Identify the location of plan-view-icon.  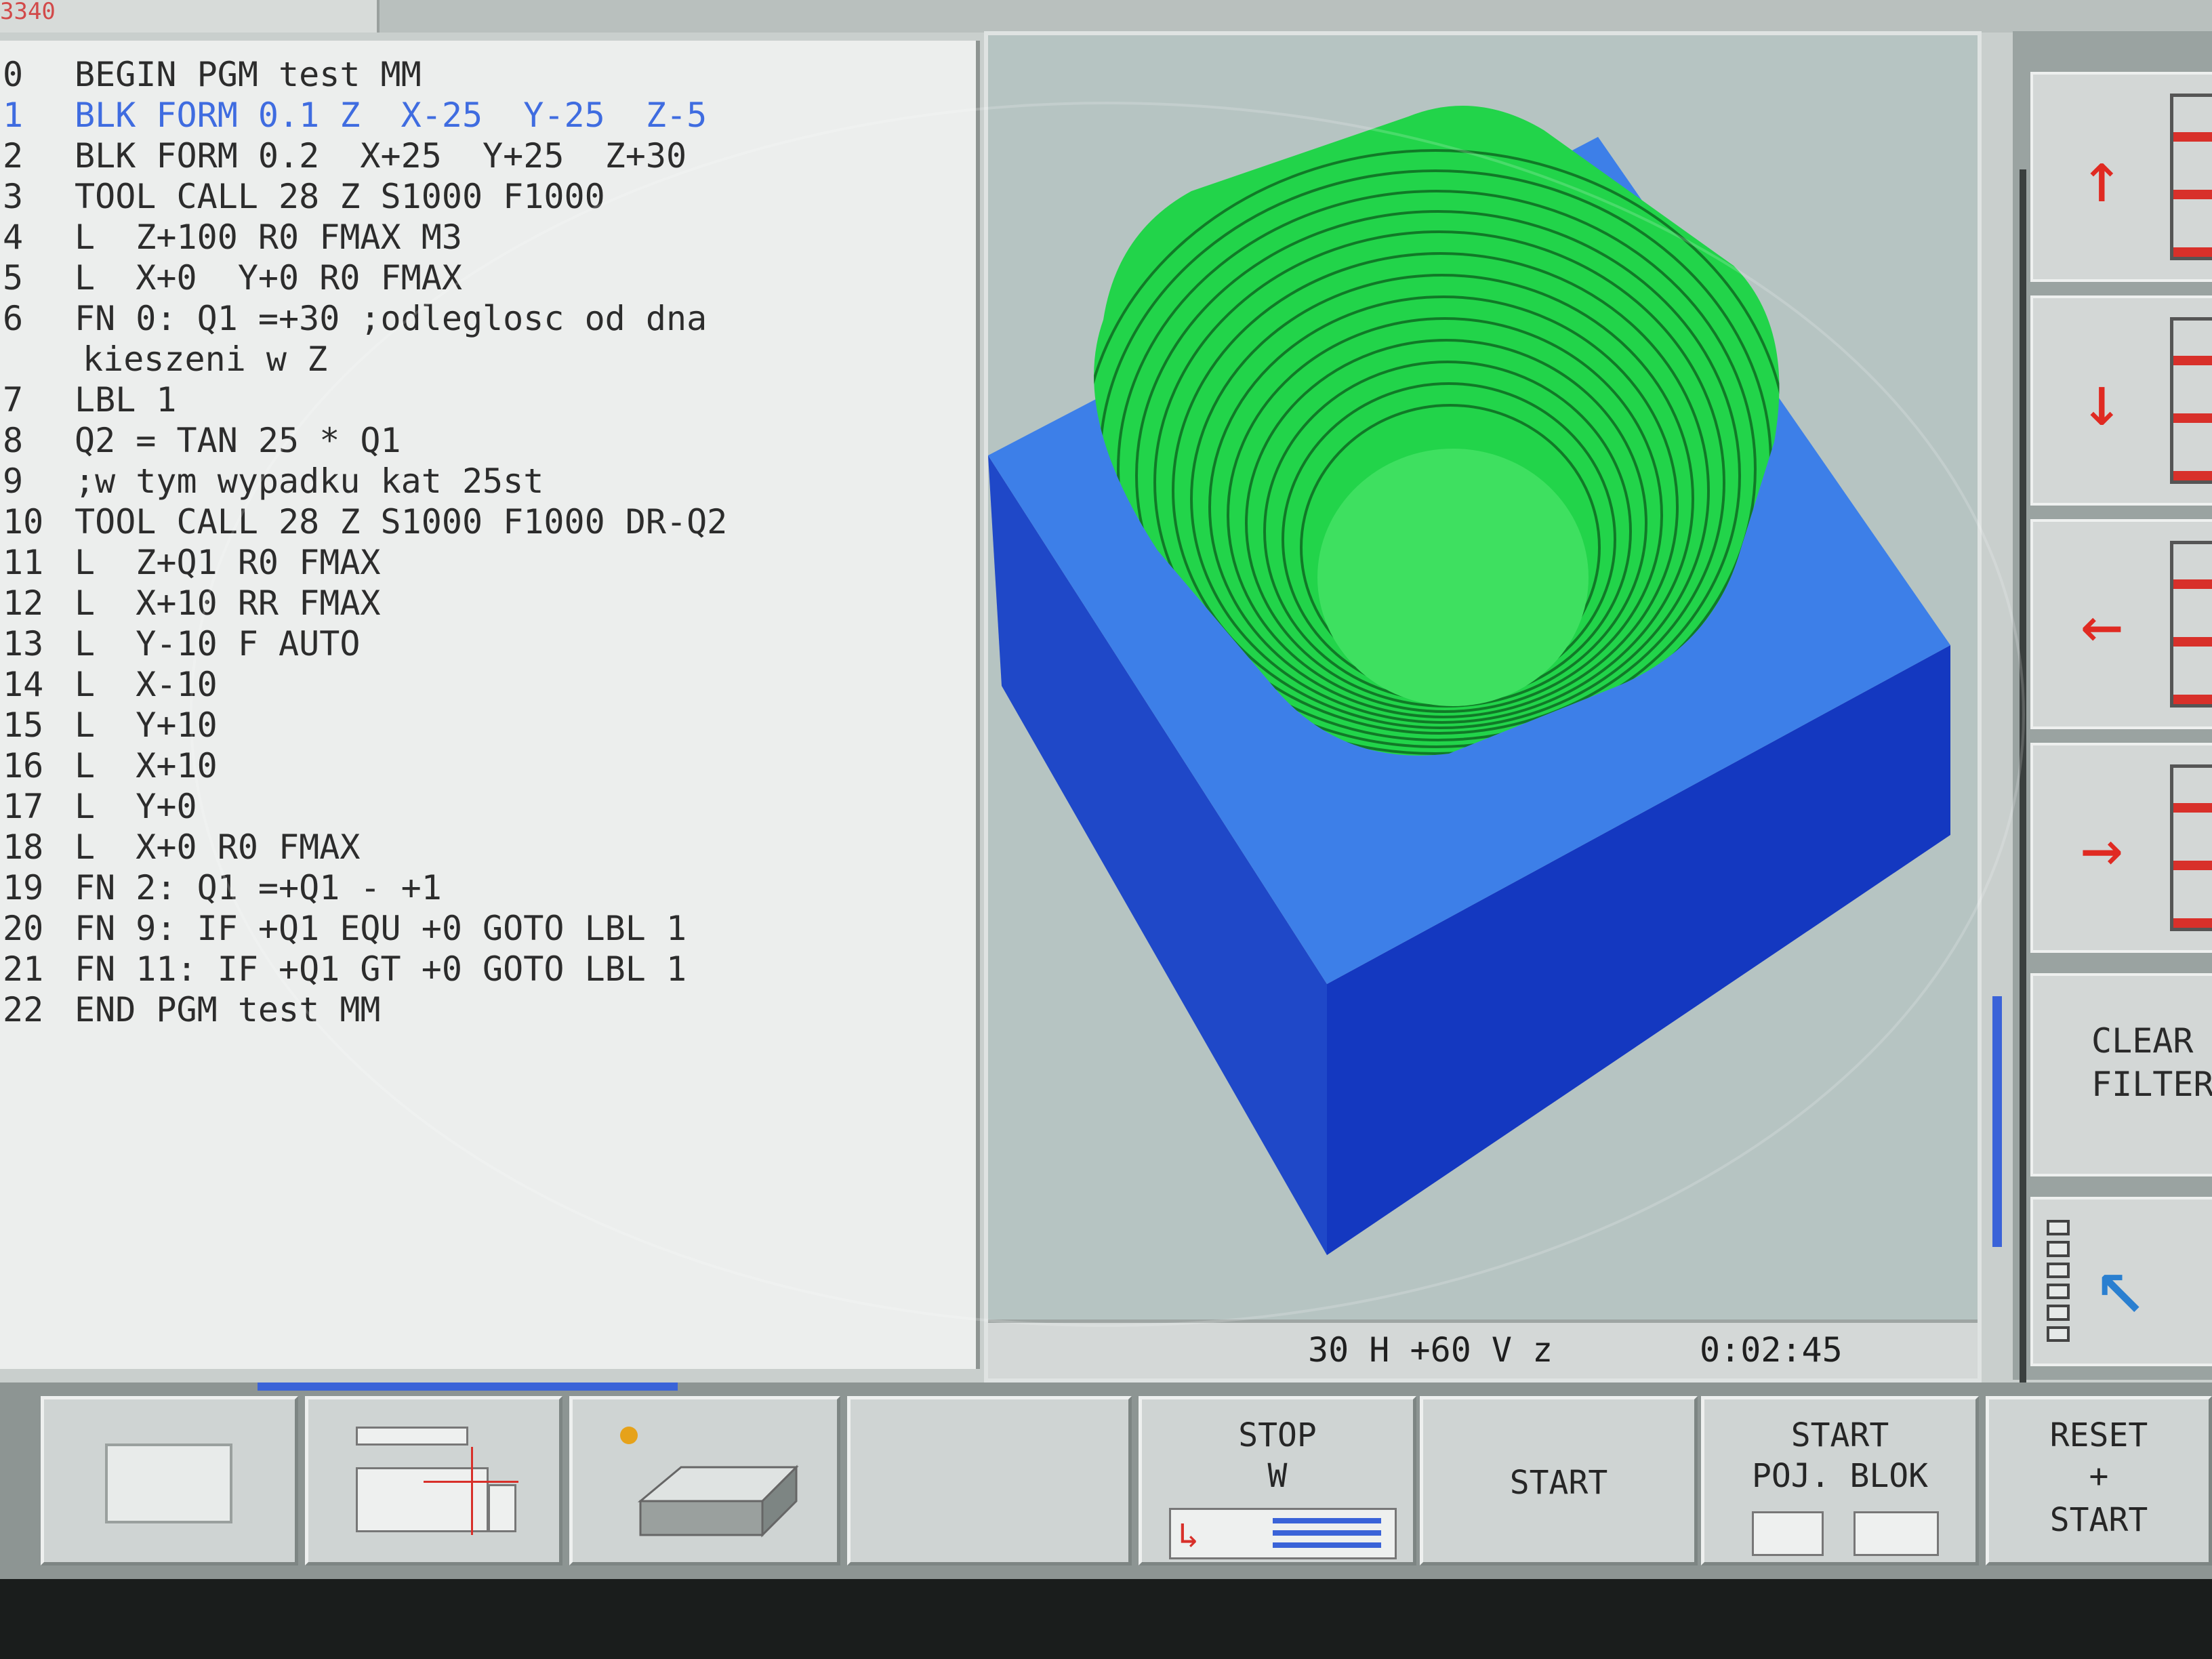
(437, 1481).